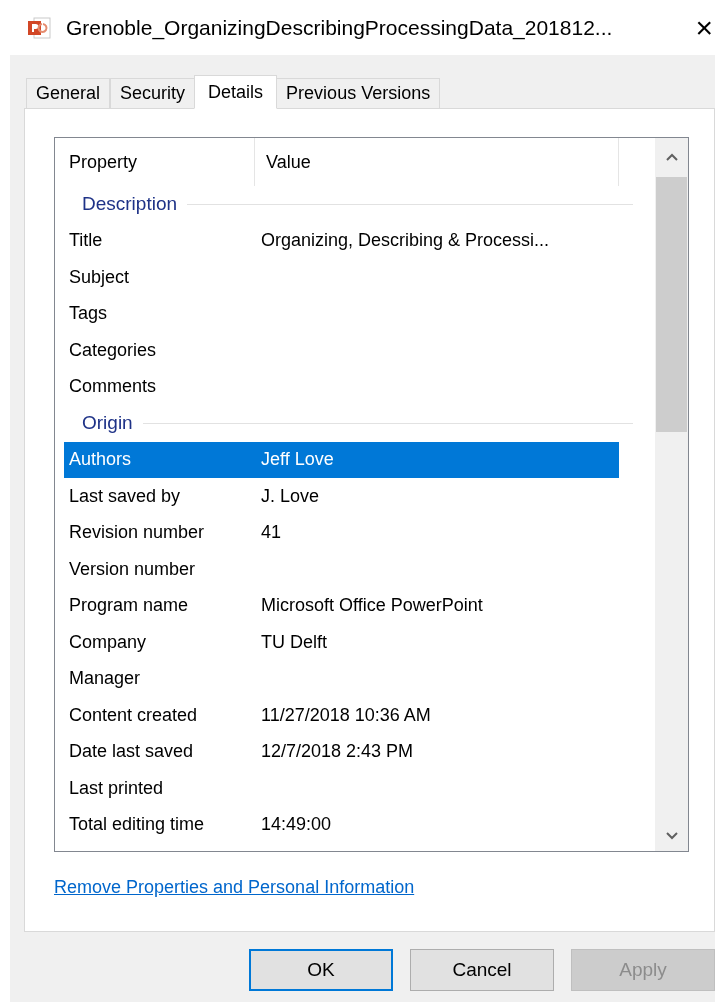 The image size is (715, 1002). I want to click on property-name: Total editing time, so click(137, 825).